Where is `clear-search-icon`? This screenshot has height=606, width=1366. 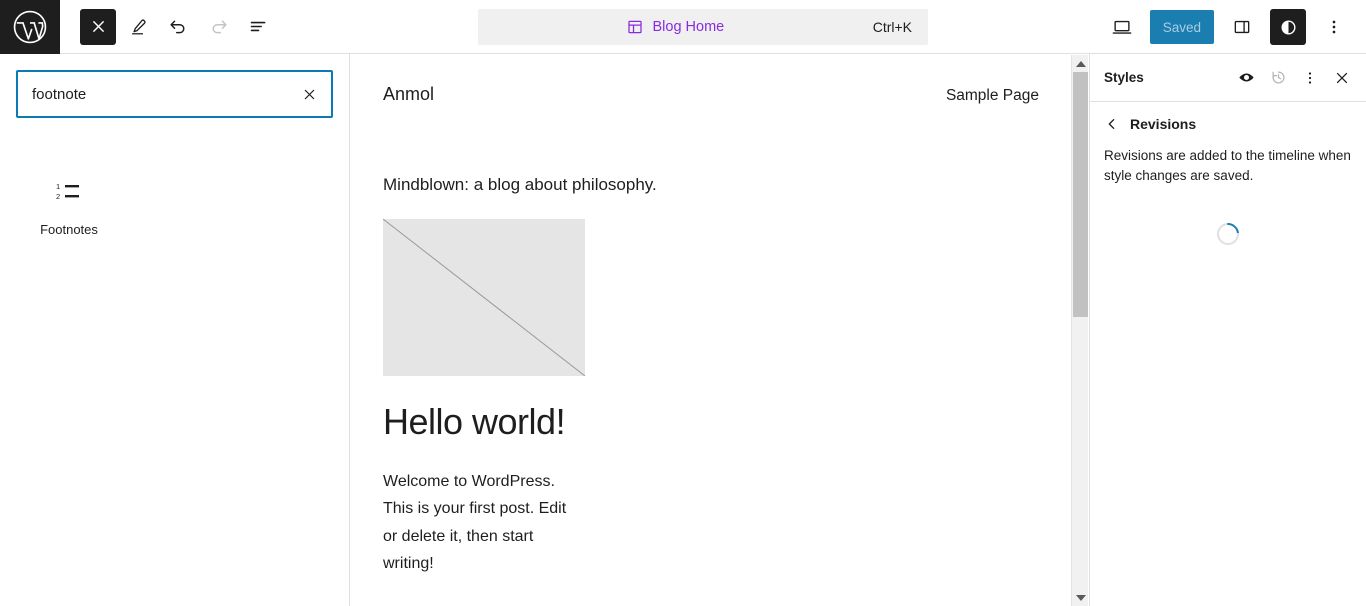 clear-search-icon is located at coordinates (309, 94).